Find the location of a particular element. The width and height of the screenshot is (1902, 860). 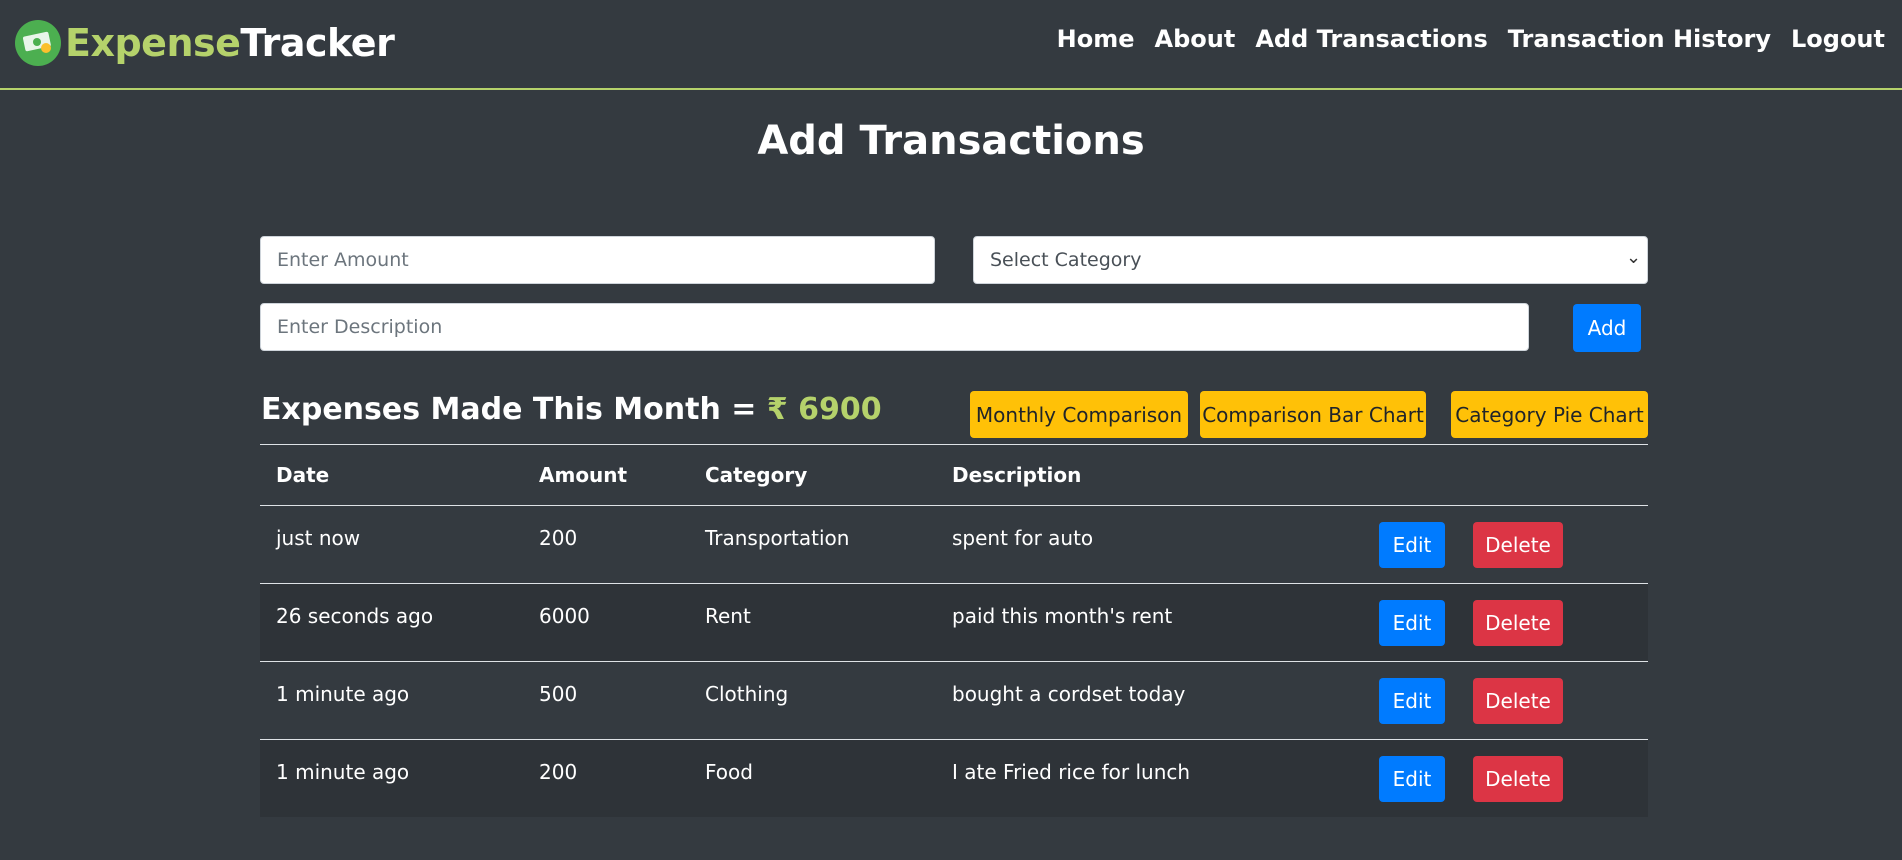

cell-date-text: just now is located at coordinates (318, 537).